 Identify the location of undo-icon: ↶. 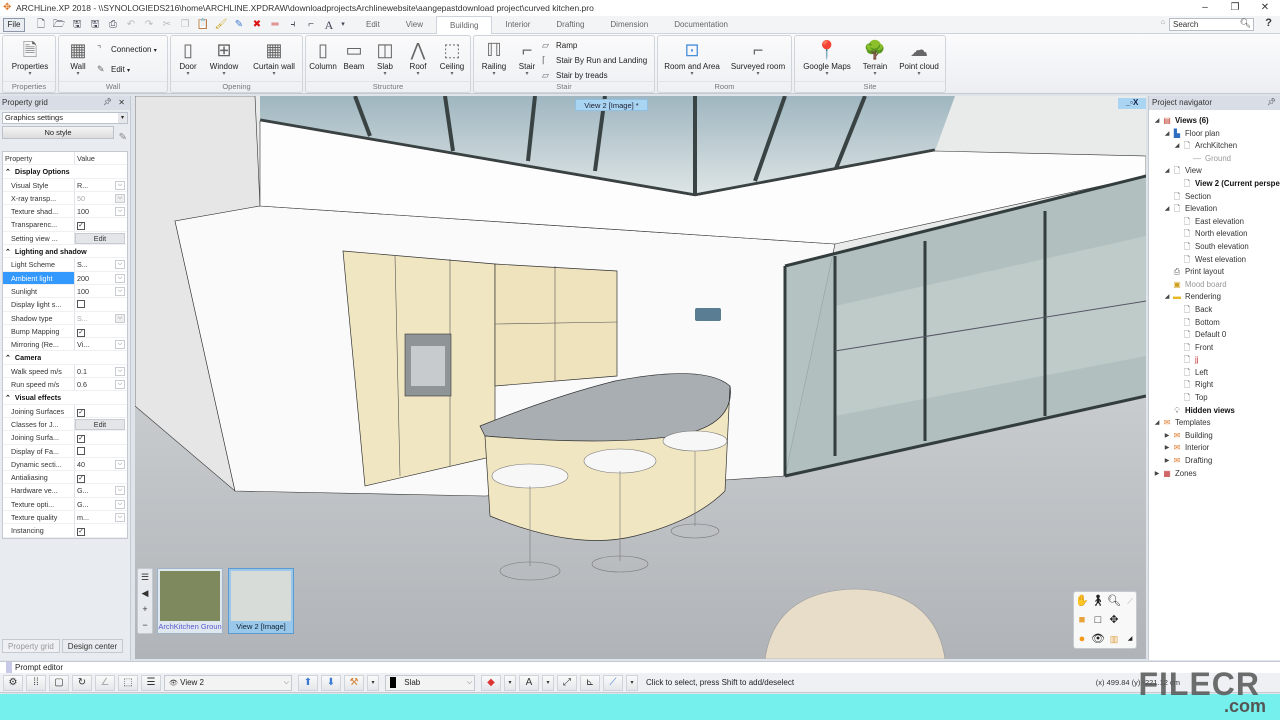
(131, 25).